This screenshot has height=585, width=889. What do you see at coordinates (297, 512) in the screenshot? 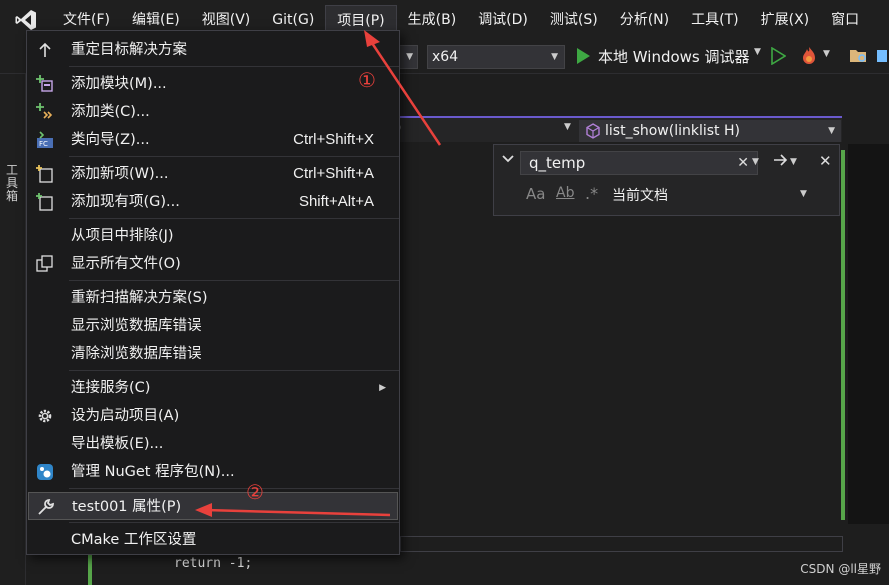
I see `annotation-arrow-two` at bounding box center [297, 512].